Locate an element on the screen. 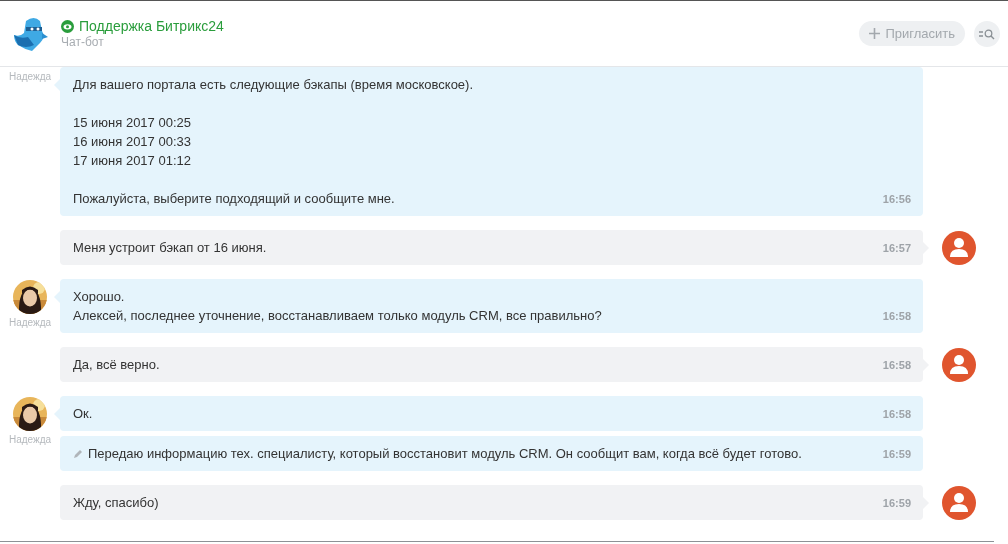  plus-icon is located at coordinates (875, 33).